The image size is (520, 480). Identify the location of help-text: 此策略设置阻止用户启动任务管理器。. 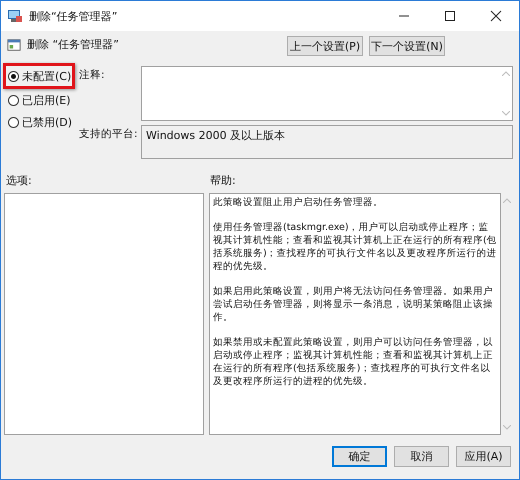
(298, 202).